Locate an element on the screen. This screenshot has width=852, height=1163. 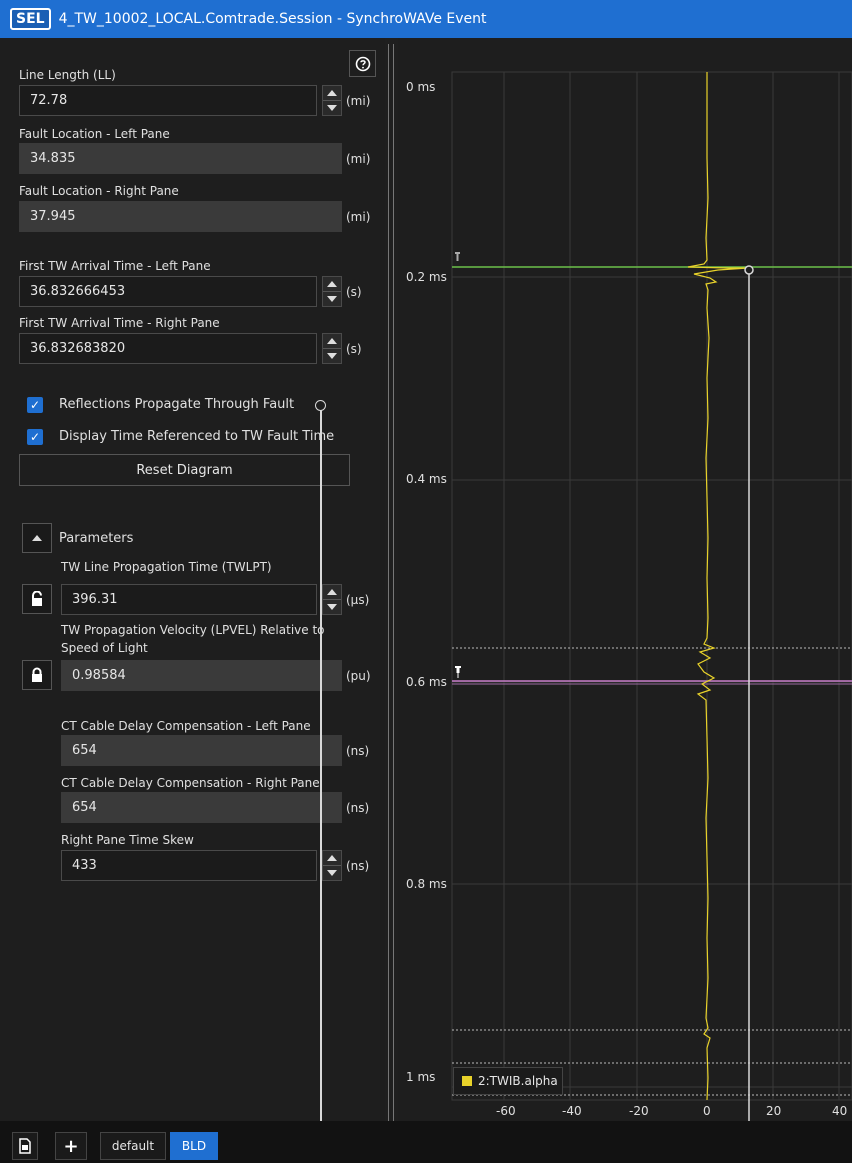
lock-icon is located at coordinates (37, 674).